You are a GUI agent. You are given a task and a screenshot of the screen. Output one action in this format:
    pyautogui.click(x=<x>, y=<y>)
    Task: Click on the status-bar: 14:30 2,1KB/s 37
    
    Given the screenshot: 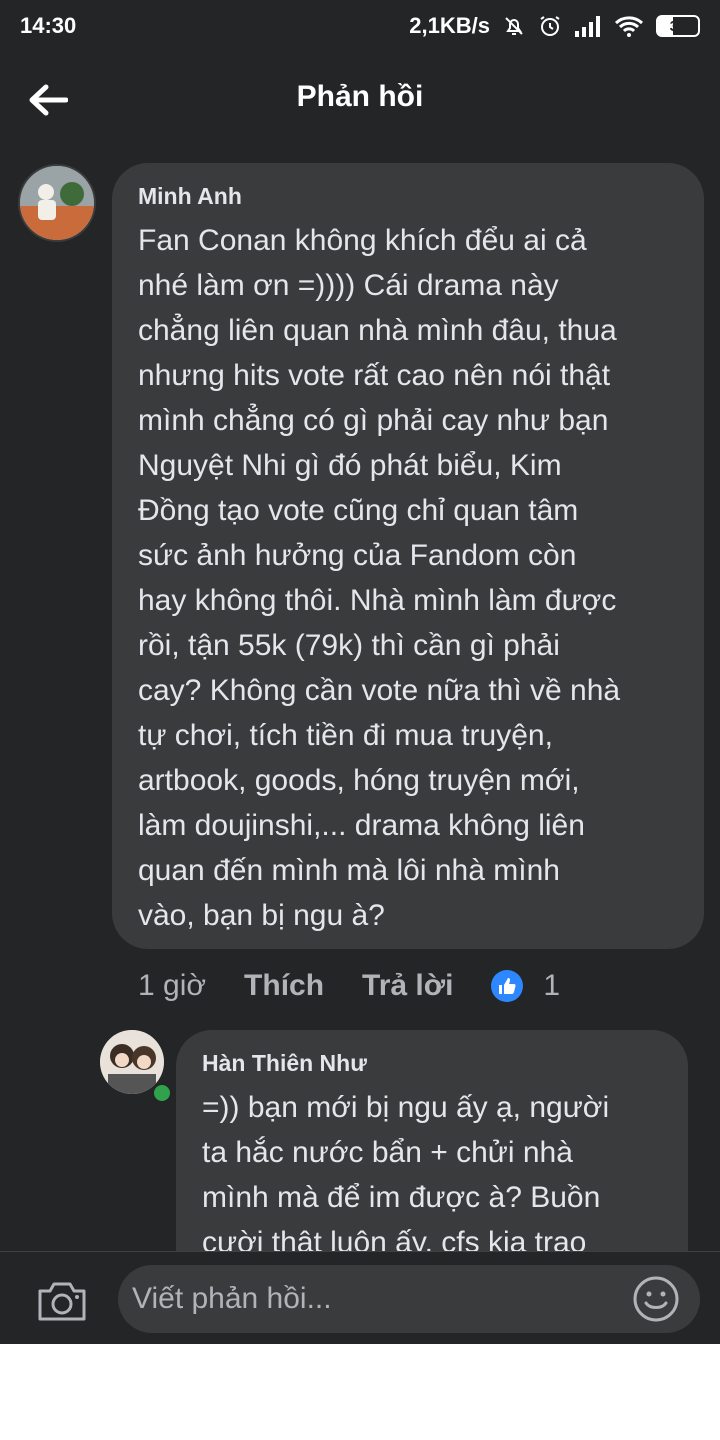 What is the action you would take?
    pyautogui.click(x=360, y=26)
    